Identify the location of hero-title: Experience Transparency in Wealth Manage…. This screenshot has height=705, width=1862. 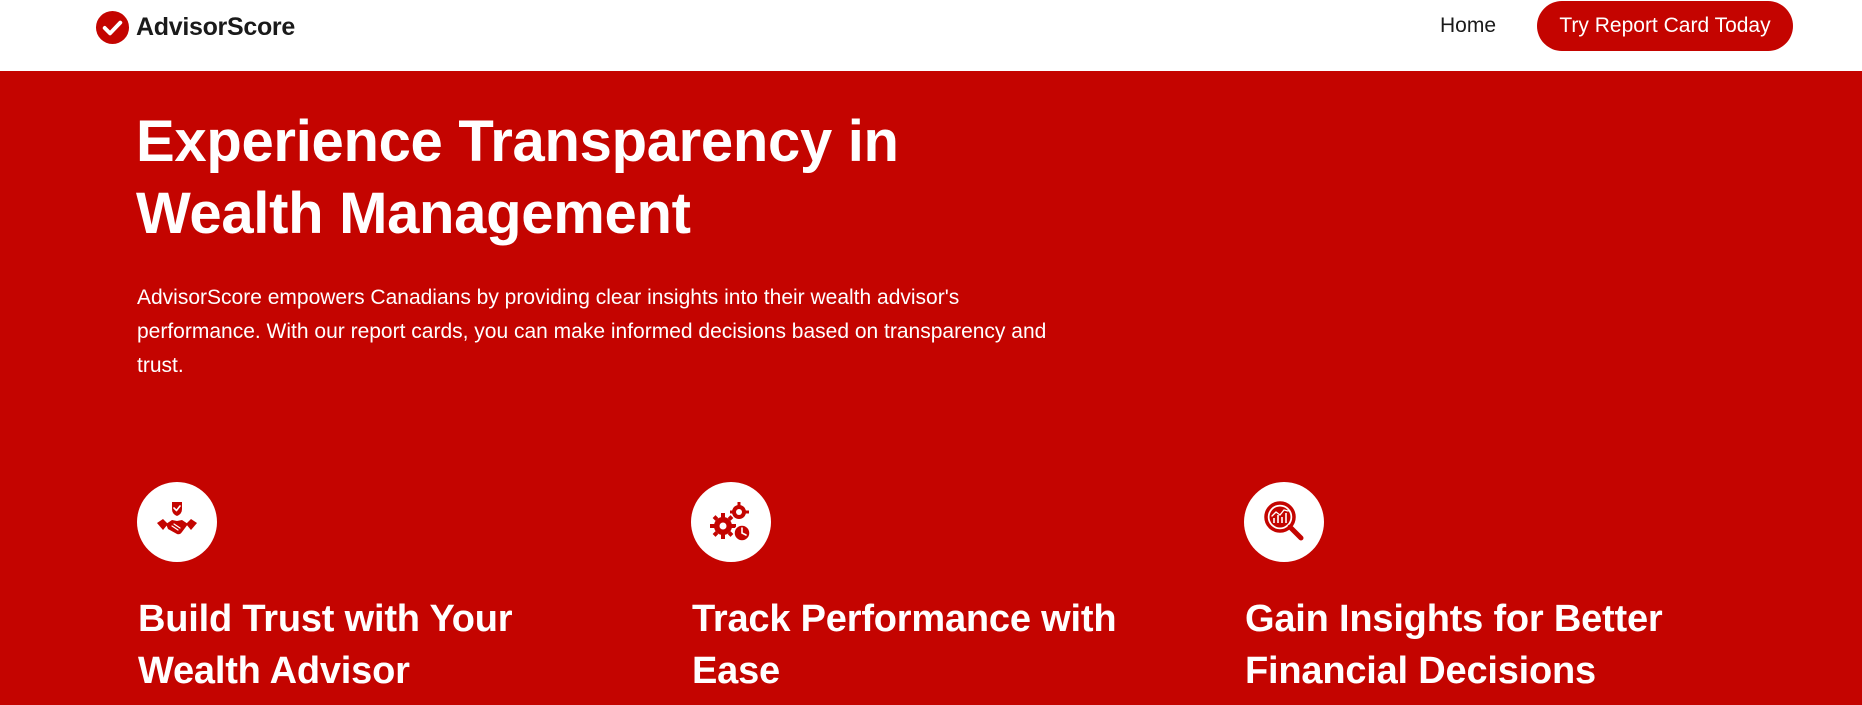
(517, 177).